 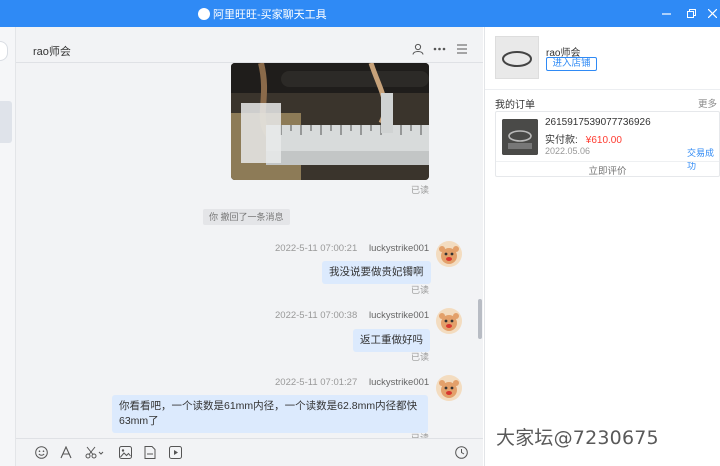 What do you see at coordinates (316, 382) in the screenshot?
I see `message-time: 2022-5-11 07:01:27` at bounding box center [316, 382].